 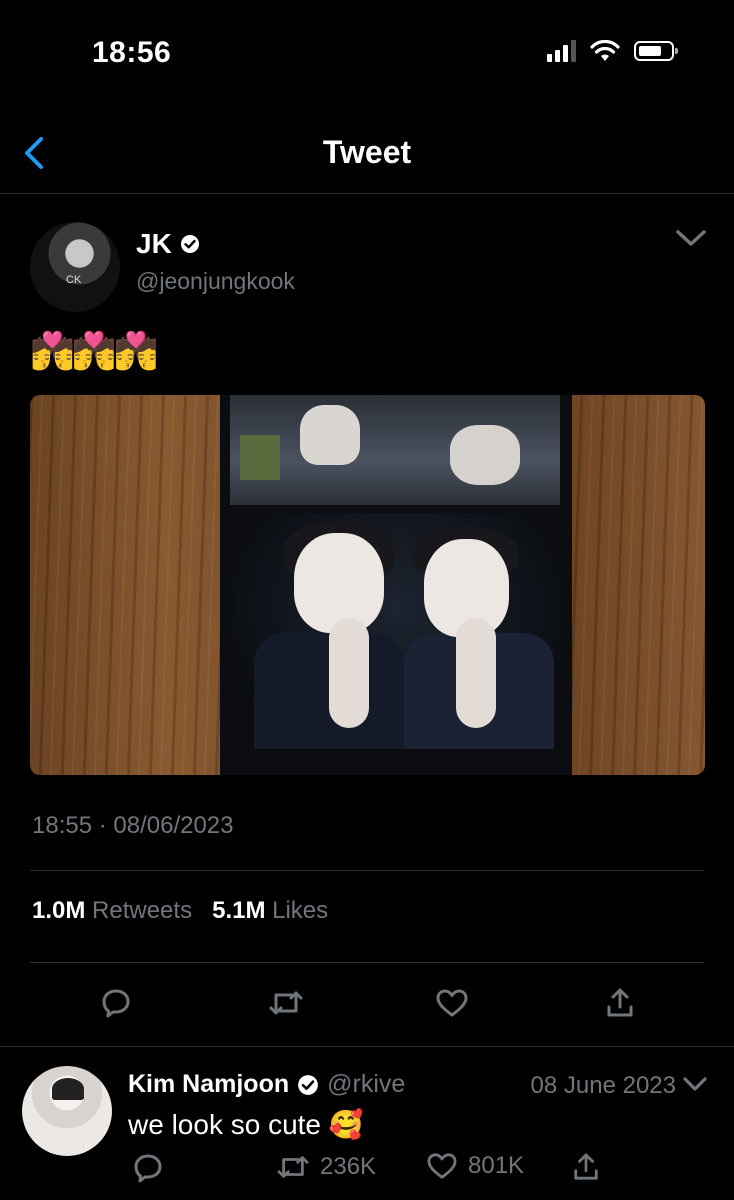 I want to click on likes-stat: 5.1M Likes, so click(x=270, y=910).